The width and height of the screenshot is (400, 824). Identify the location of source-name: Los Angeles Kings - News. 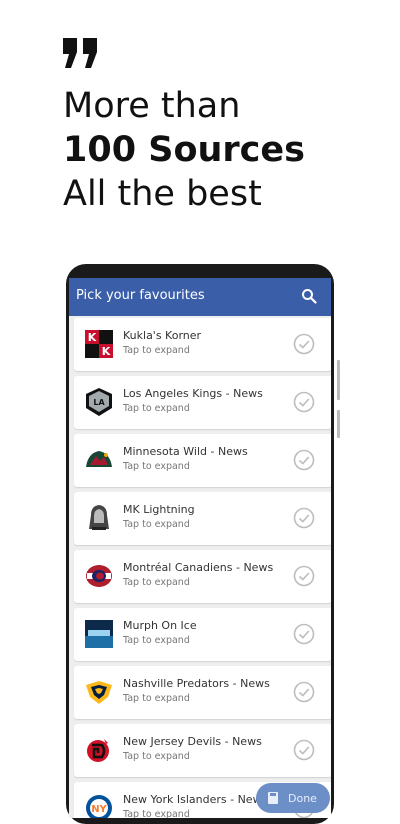
(193, 393).